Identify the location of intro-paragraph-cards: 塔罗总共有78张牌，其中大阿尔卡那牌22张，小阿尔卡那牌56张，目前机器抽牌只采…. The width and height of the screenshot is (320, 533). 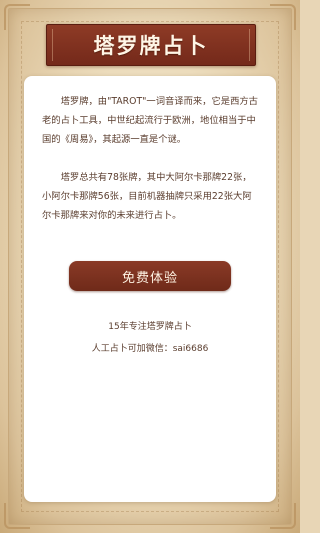
(147, 196).